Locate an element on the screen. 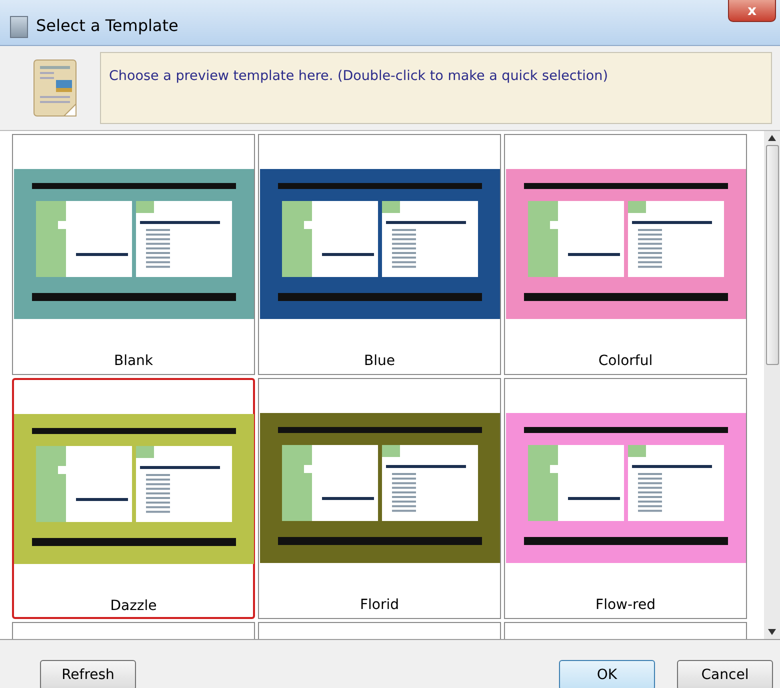 This screenshot has height=688, width=780. template-tile: Dazzle is located at coordinates (133, 498).